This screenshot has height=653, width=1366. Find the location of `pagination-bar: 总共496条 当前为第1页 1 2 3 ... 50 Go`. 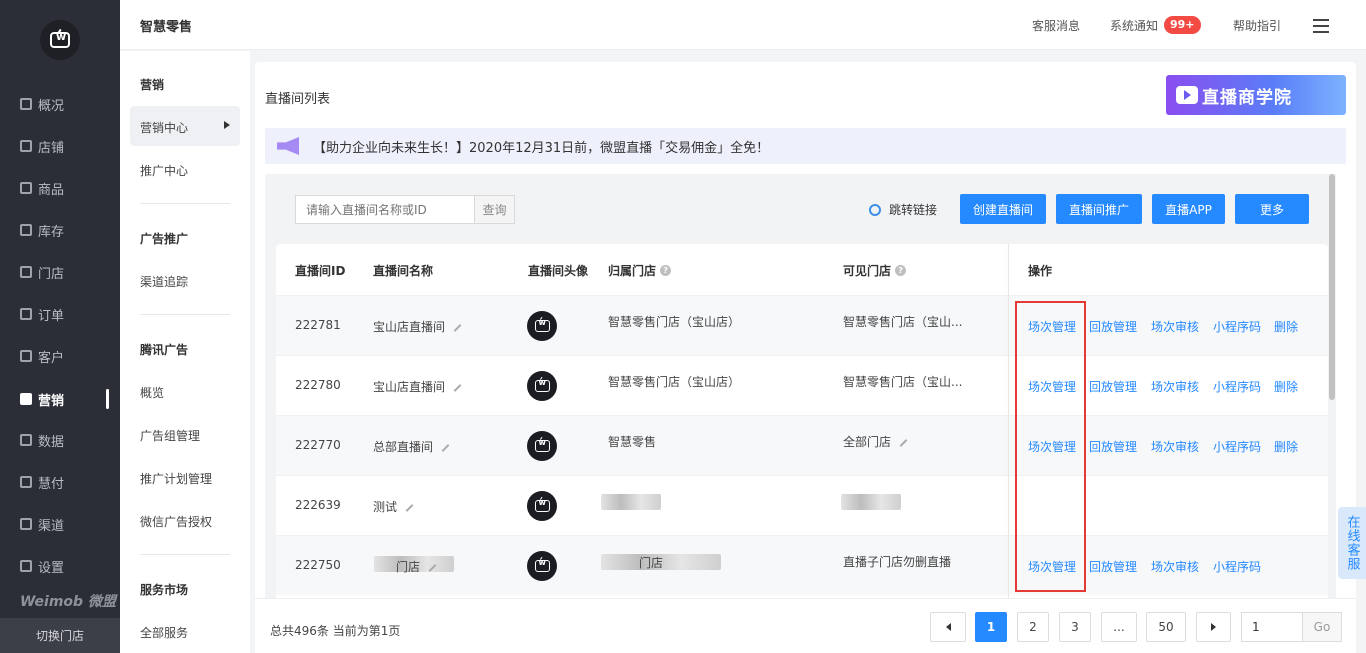

pagination-bar: 总共496条 当前为第1页 1 2 3 ... 50 Go is located at coordinates (805, 625).